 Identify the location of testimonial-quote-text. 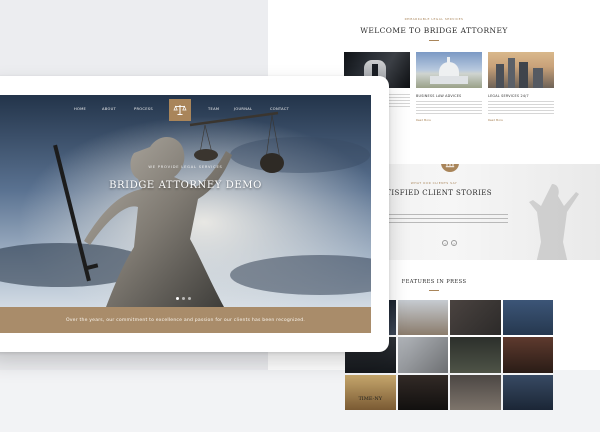
(442, 220).